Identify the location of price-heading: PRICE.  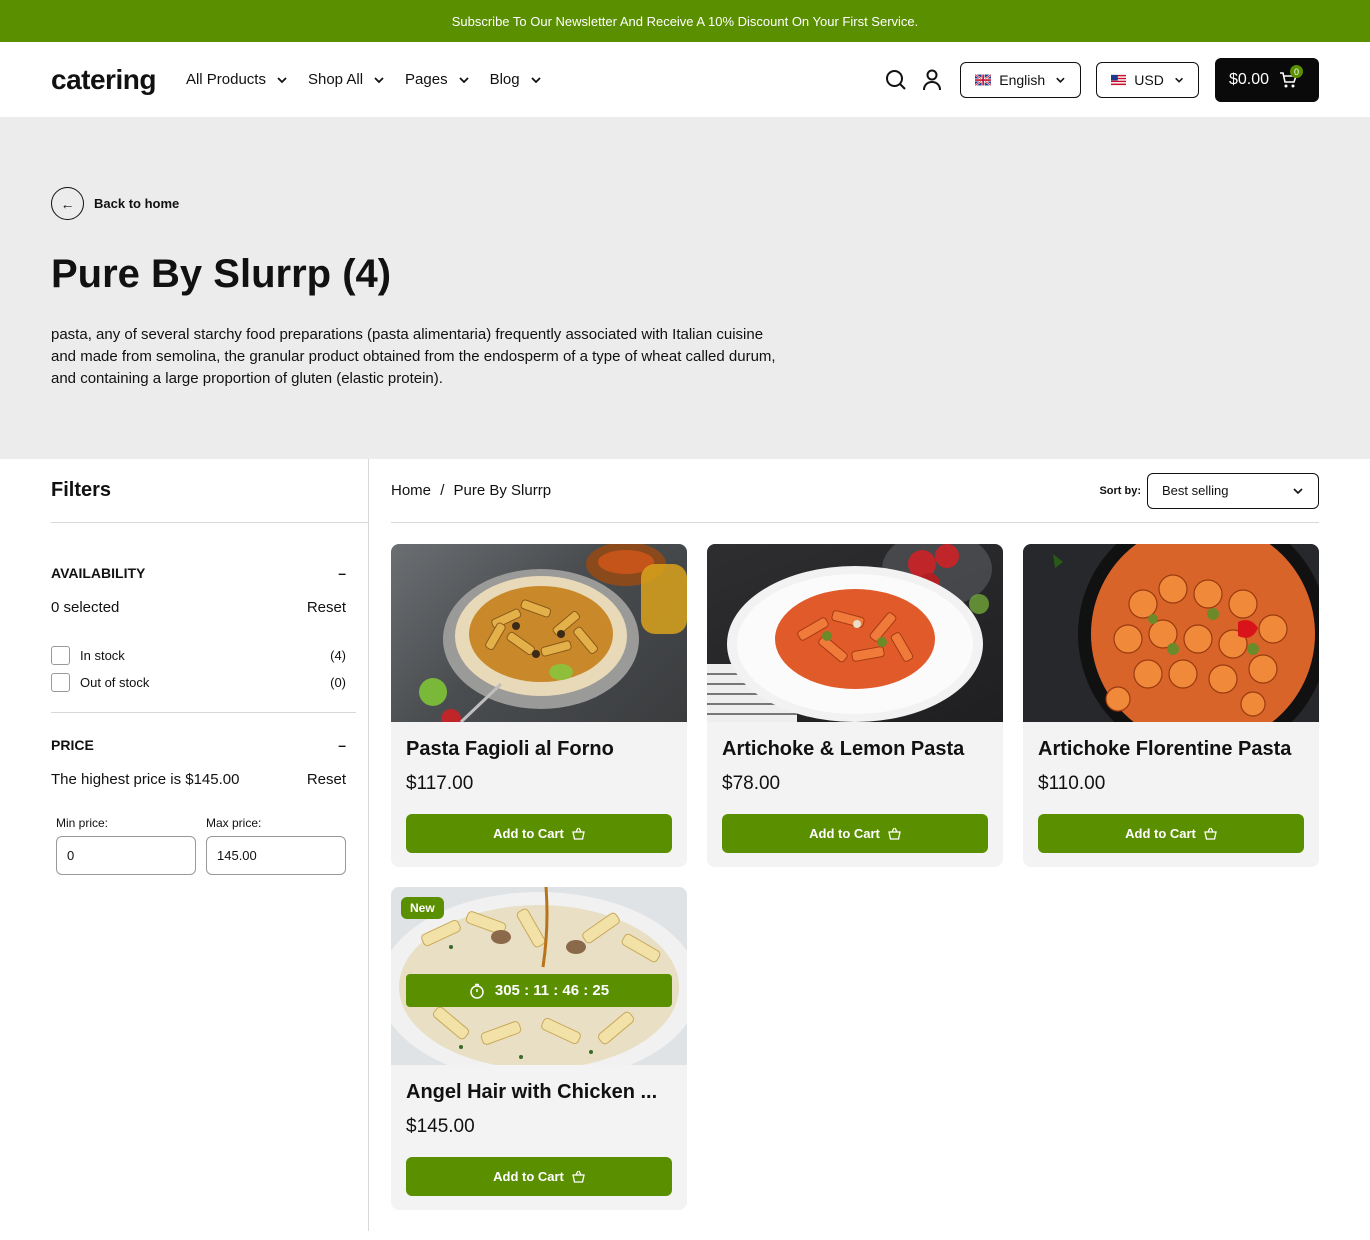
(72, 745).